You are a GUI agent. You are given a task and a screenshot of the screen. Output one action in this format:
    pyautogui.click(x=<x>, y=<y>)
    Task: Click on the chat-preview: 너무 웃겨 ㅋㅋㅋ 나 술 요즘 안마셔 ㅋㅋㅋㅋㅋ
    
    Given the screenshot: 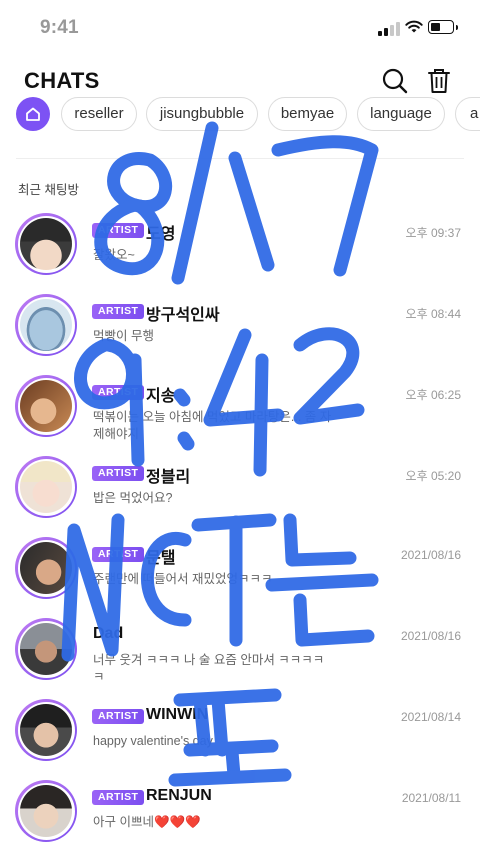 What is the action you would take?
    pyautogui.click(x=209, y=668)
    